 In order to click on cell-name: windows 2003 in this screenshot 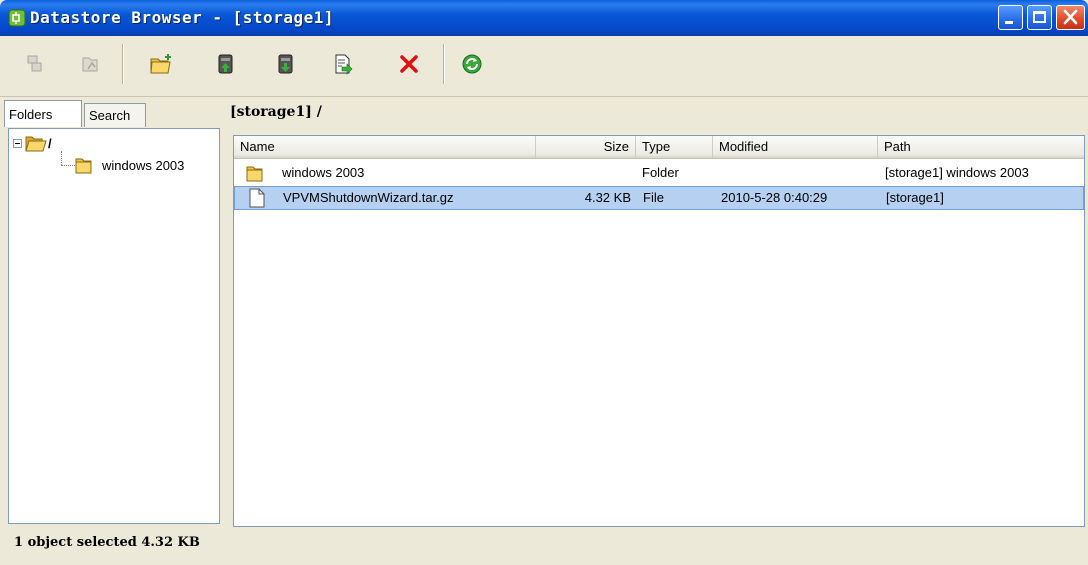, I will do `click(323, 172)`.